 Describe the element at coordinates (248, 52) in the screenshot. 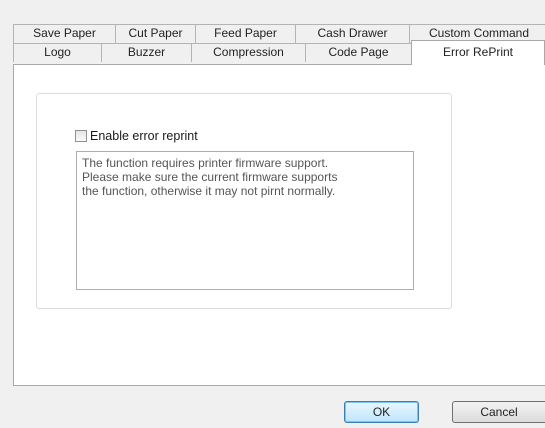

I see `tab-compression: Compression` at that location.